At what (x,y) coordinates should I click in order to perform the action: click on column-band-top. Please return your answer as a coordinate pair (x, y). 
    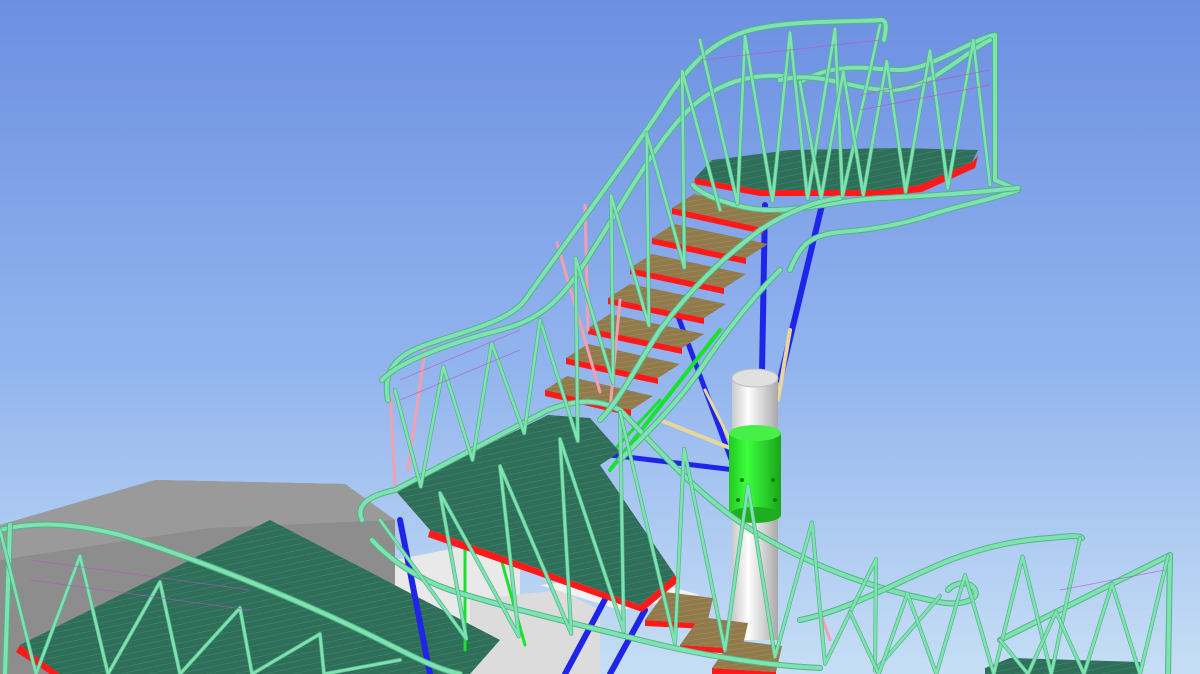
    Looking at the image, I should click on (755, 433).